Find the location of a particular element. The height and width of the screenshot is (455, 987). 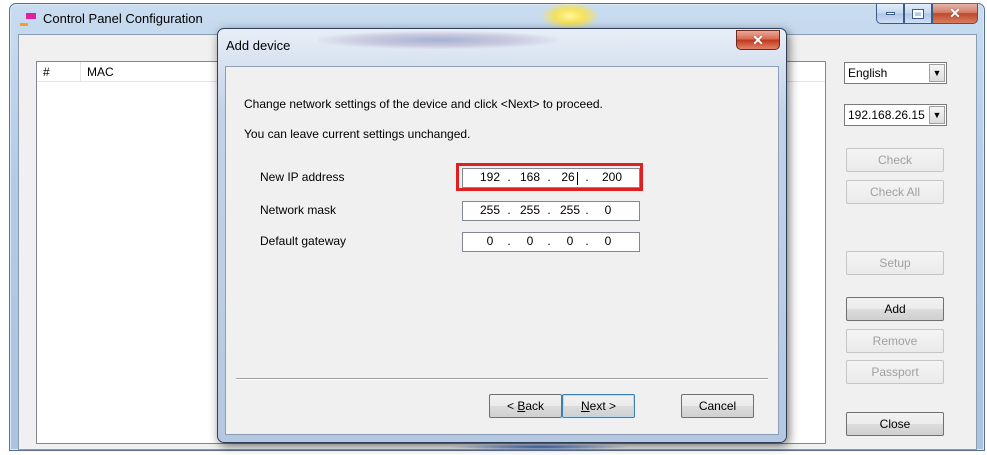

check-all-button: Check All is located at coordinates (895, 192).